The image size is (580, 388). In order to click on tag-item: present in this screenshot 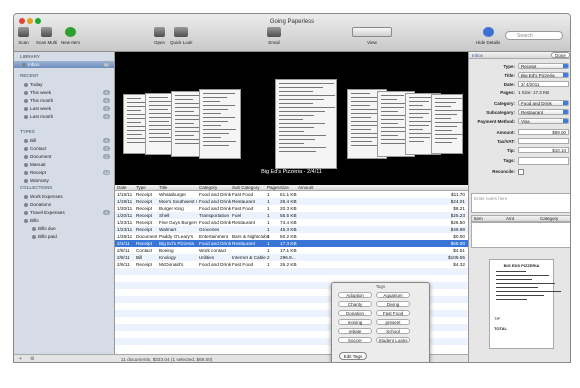, I will do `click(393, 322)`.